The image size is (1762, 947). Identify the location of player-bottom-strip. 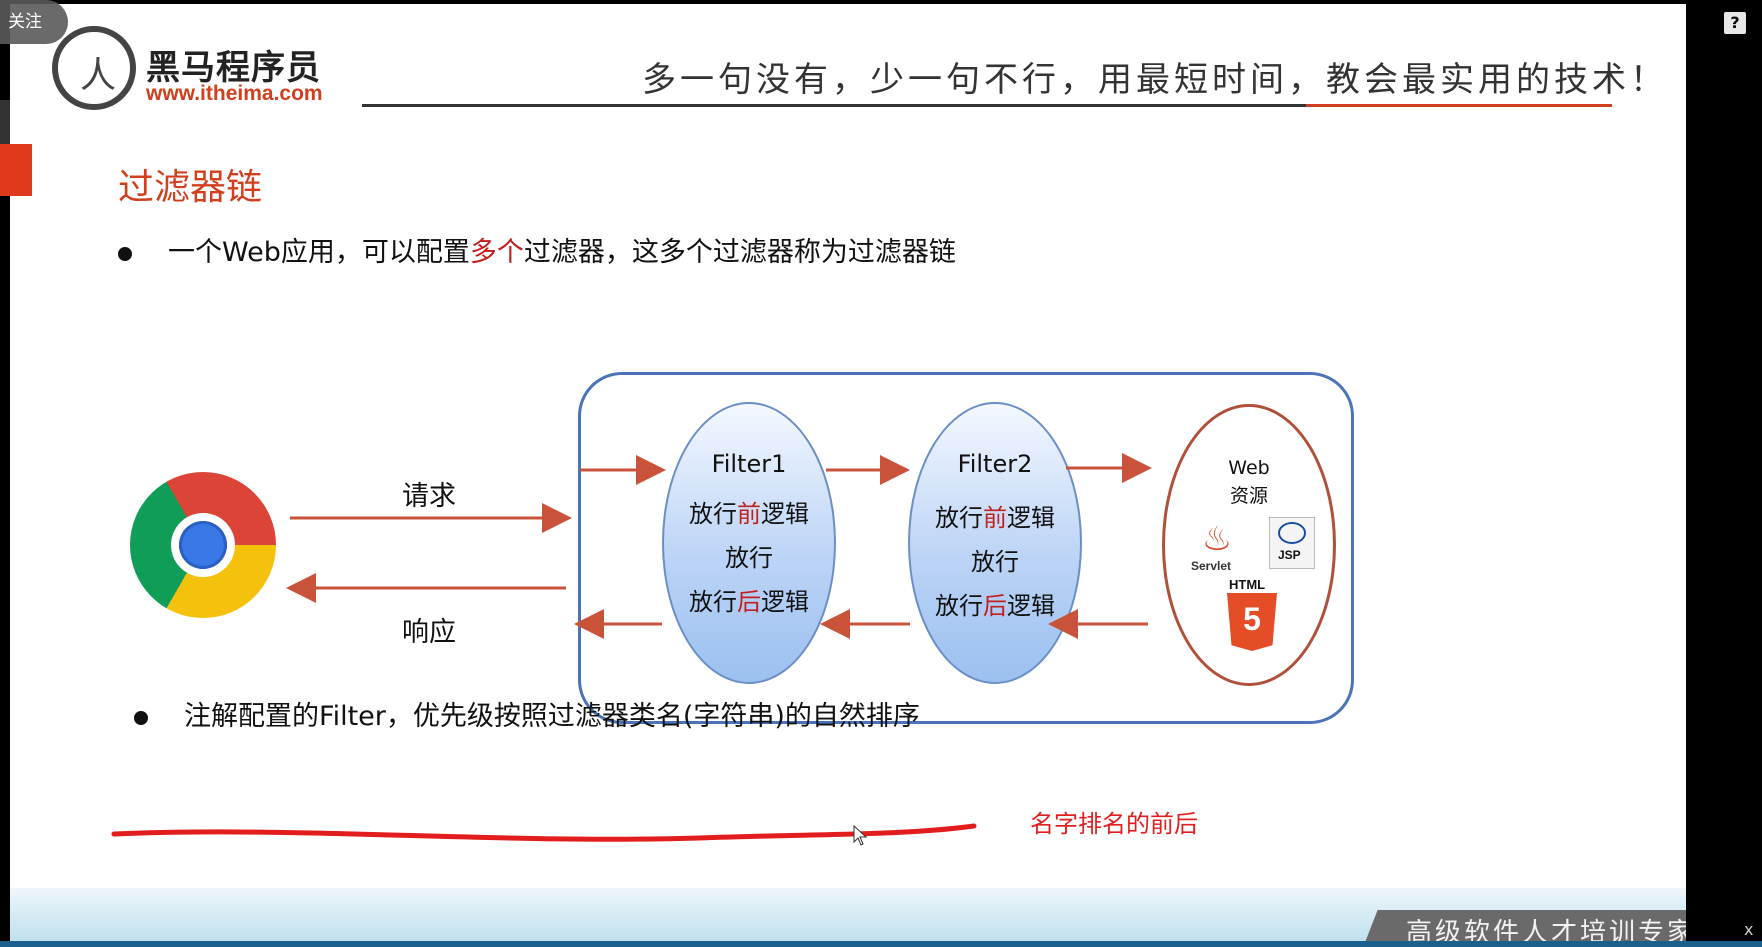
(881, 944).